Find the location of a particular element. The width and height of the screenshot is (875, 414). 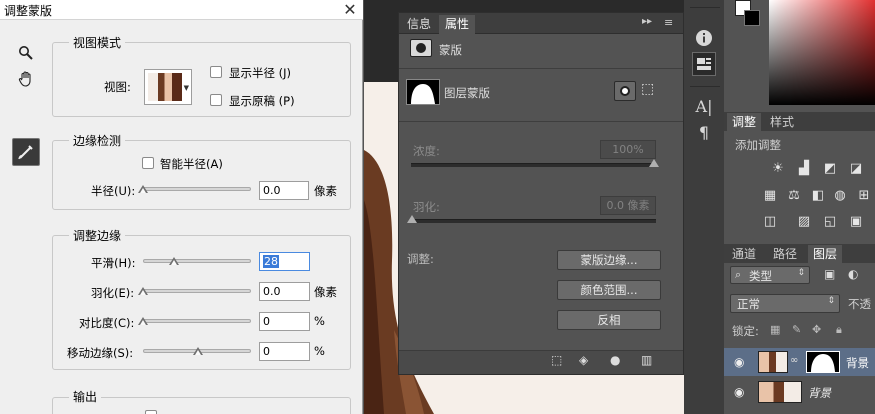

show-original-checkbox is located at coordinates (216, 100).